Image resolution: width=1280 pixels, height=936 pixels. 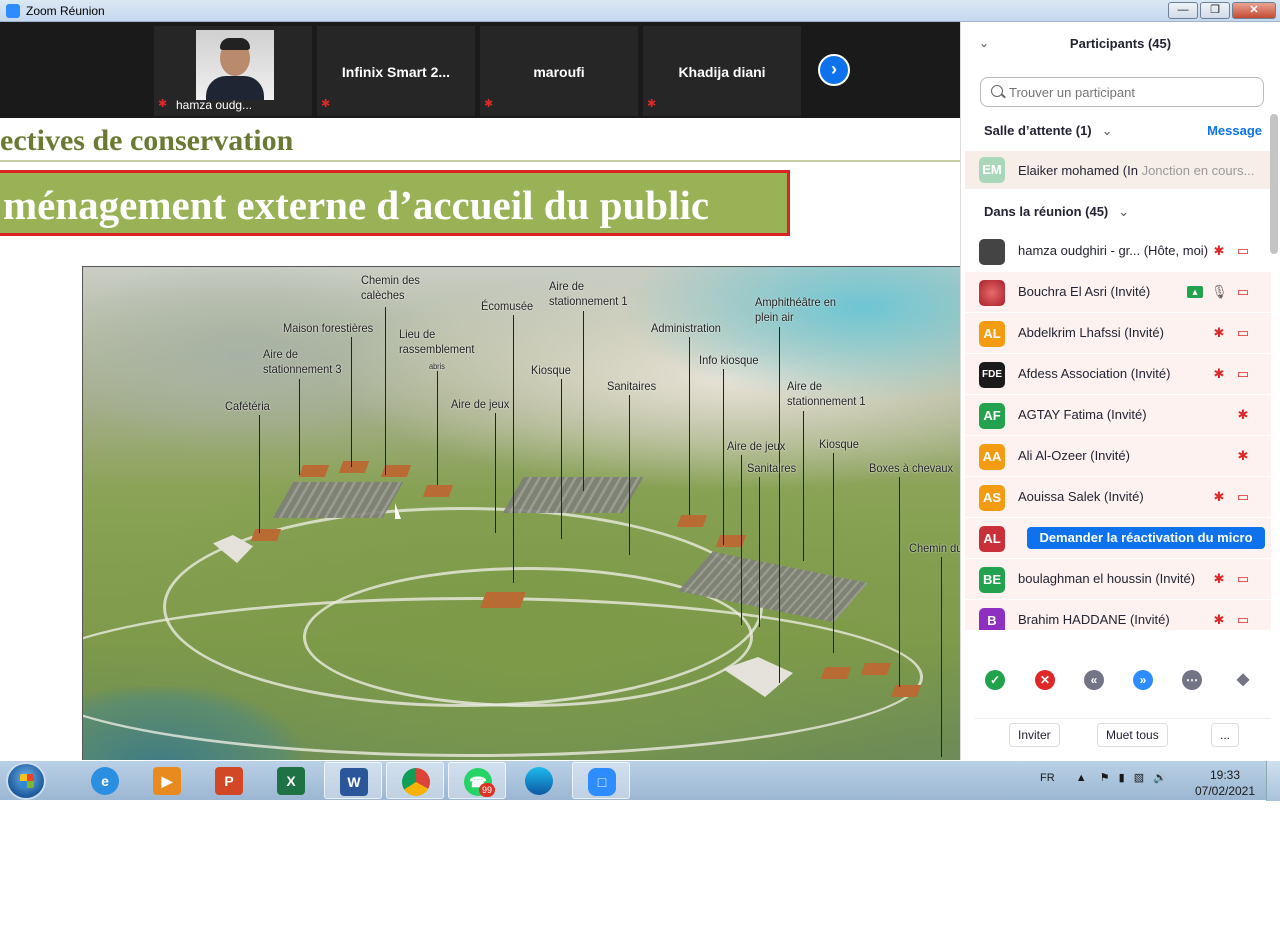 I want to click on more-icon: ⋯, so click(x=1192, y=680).